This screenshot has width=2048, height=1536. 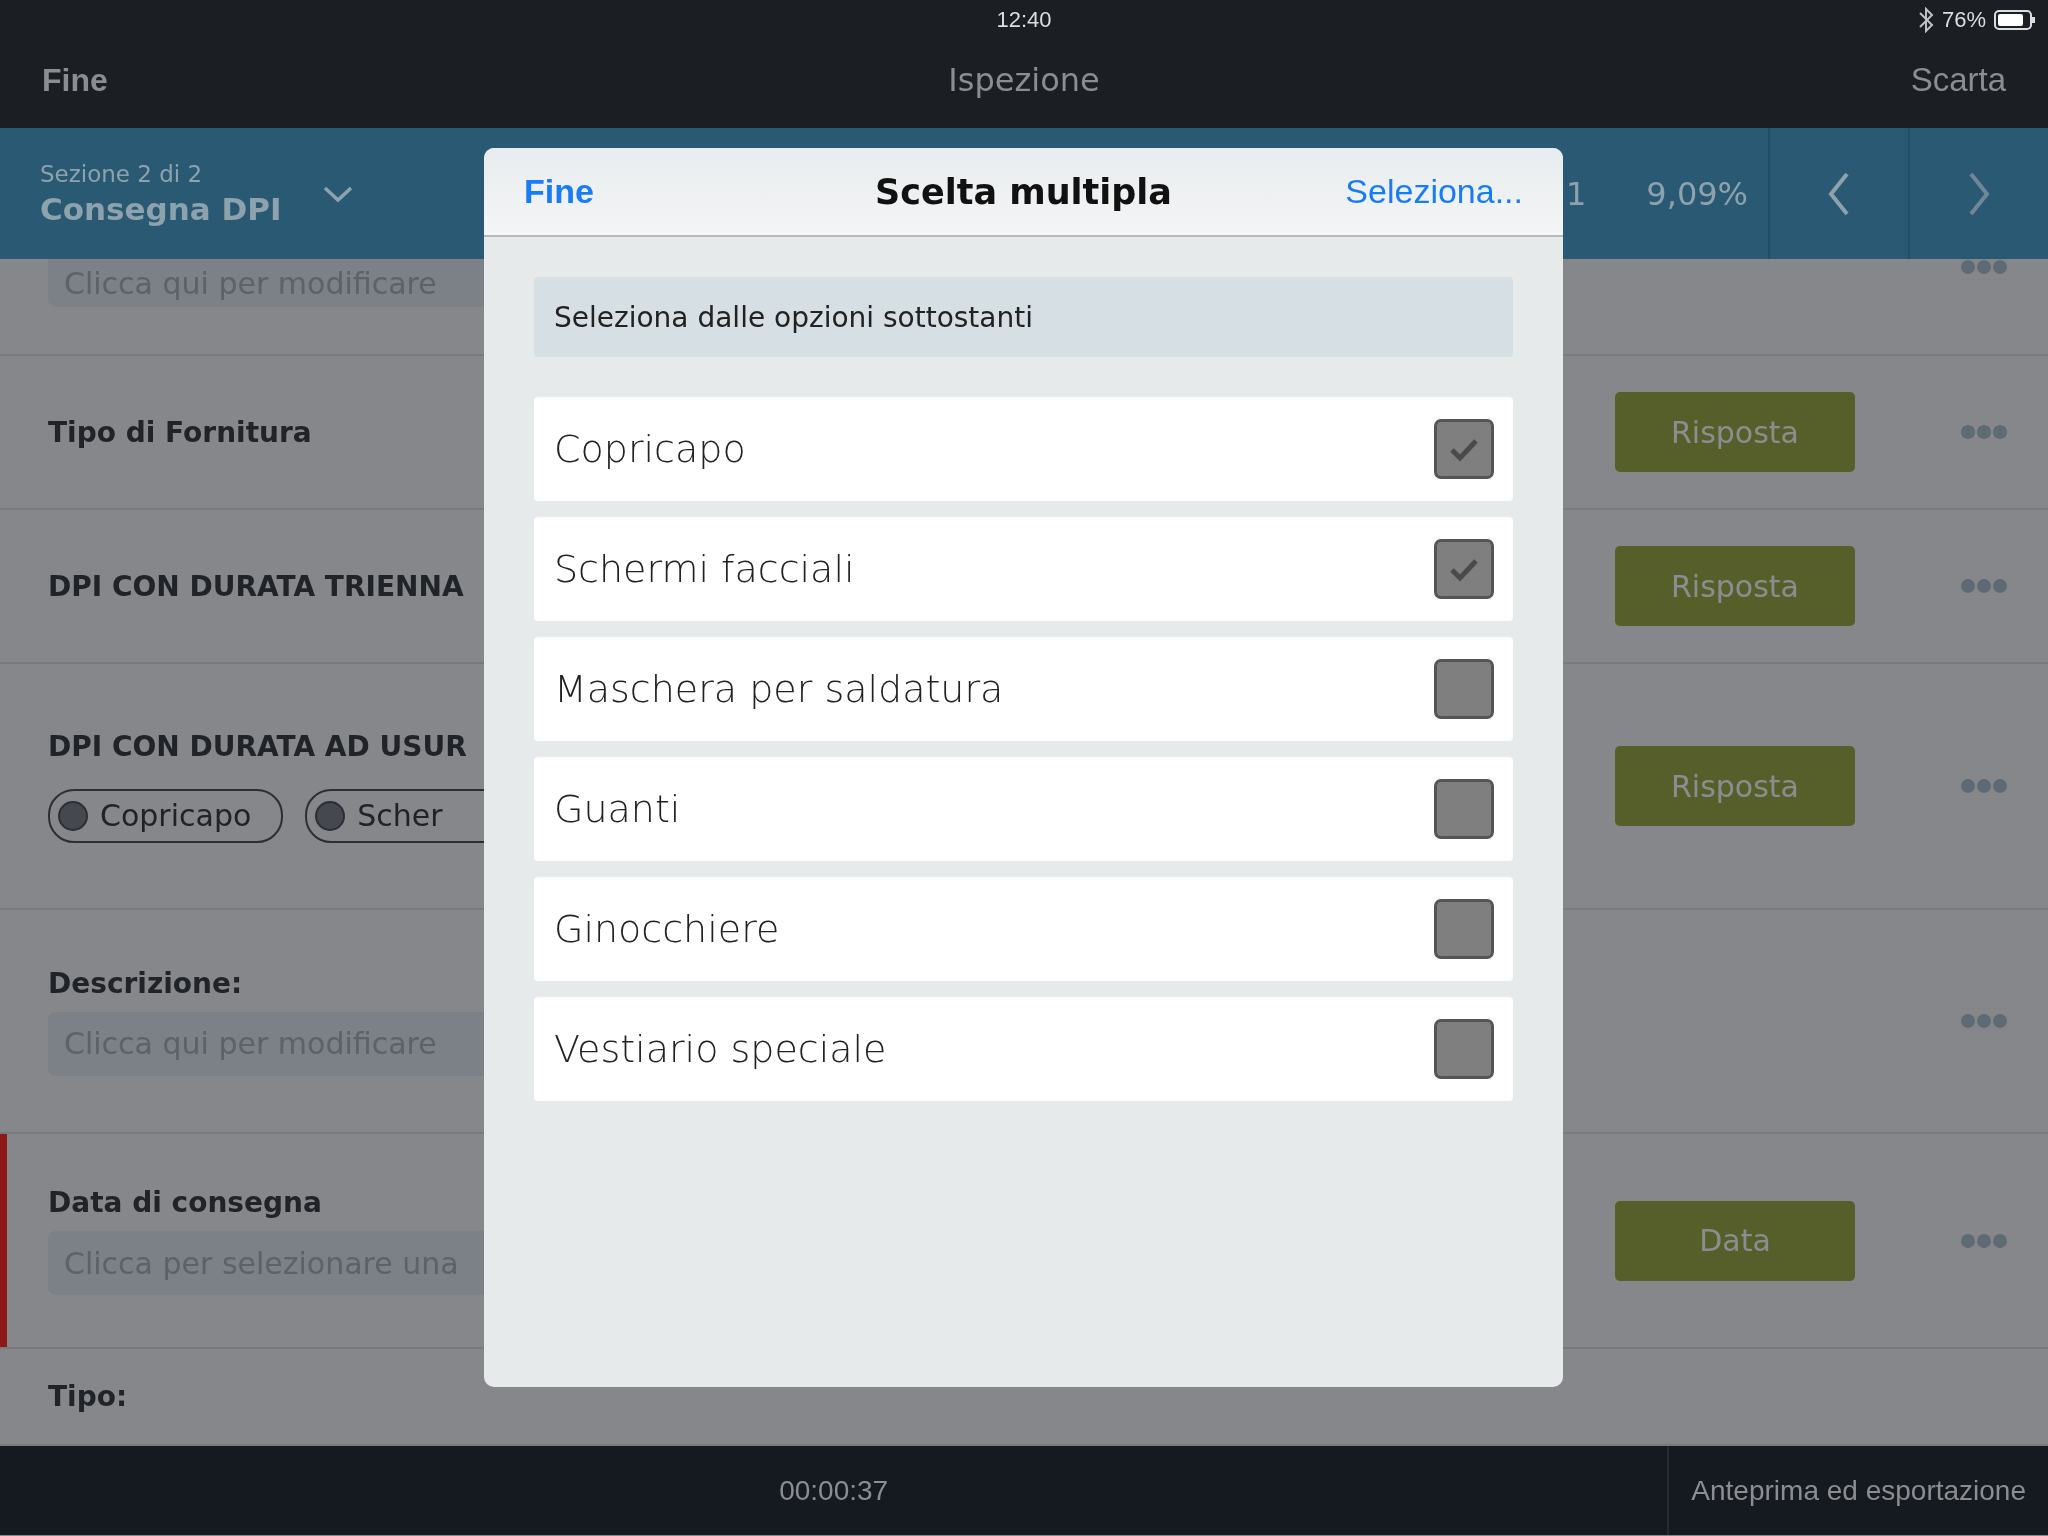 What do you see at coordinates (337, 193) in the screenshot?
I see `chevron-down-icon` at bounding box center [337, 193].